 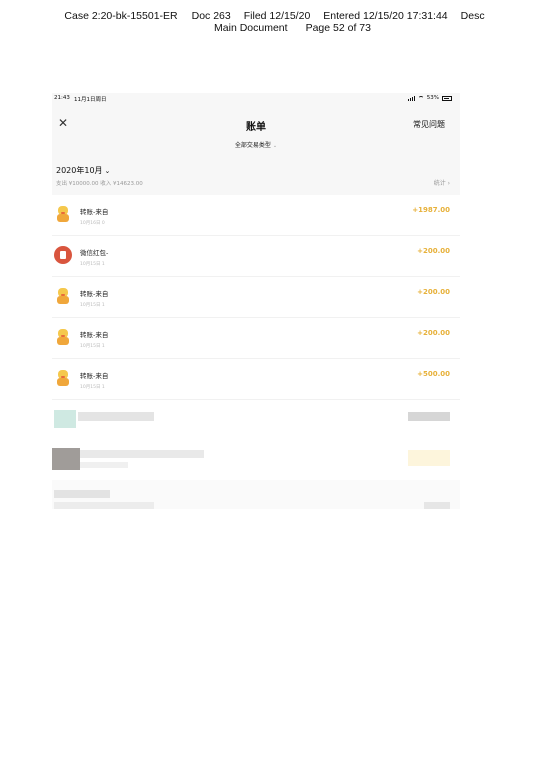 I want to click on transaction-amount: +1987.00, so click(x=431, y=210).